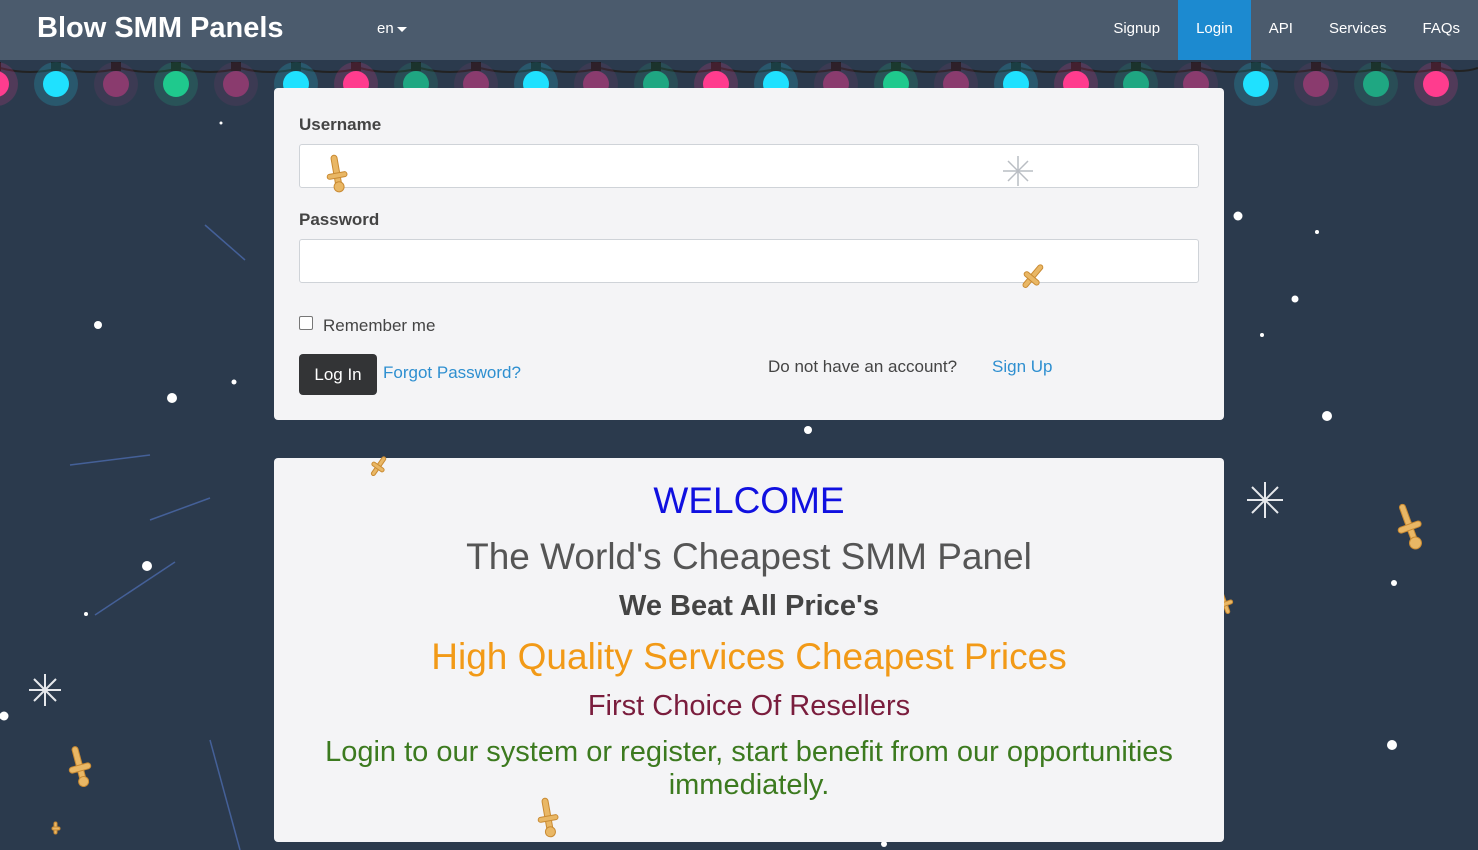  What do you see at coordinates (160, 28) in the screenshot?
I see `brand-logo: Blow SMM Panels` at bounding box center [160, 28].